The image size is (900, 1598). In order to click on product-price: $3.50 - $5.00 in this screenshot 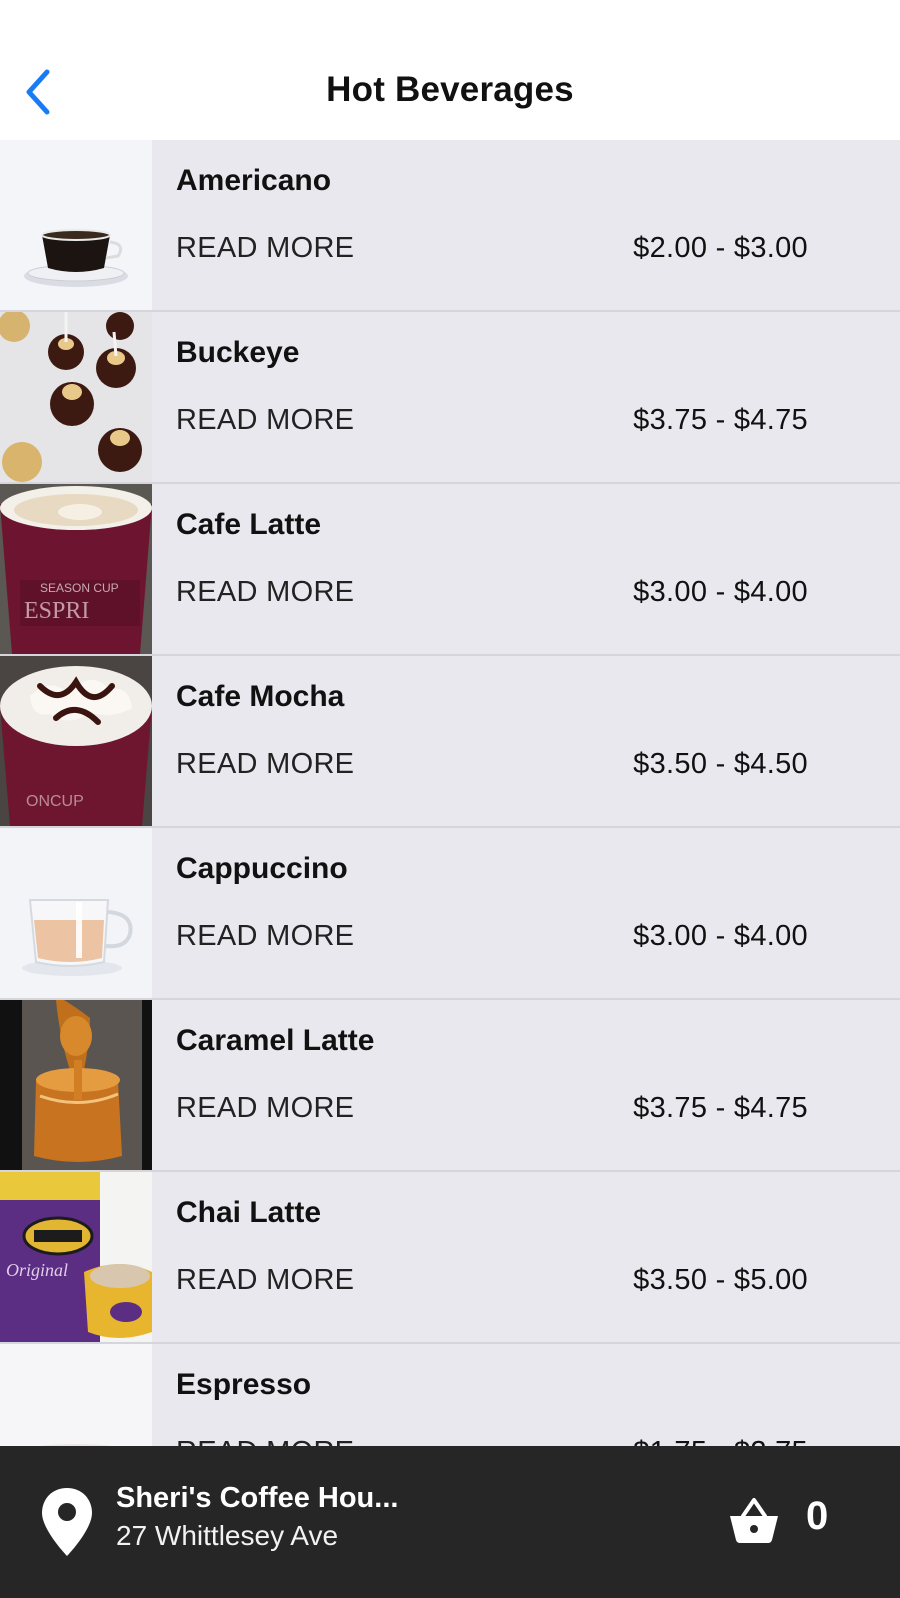, I will do `click(720, 1280)`.